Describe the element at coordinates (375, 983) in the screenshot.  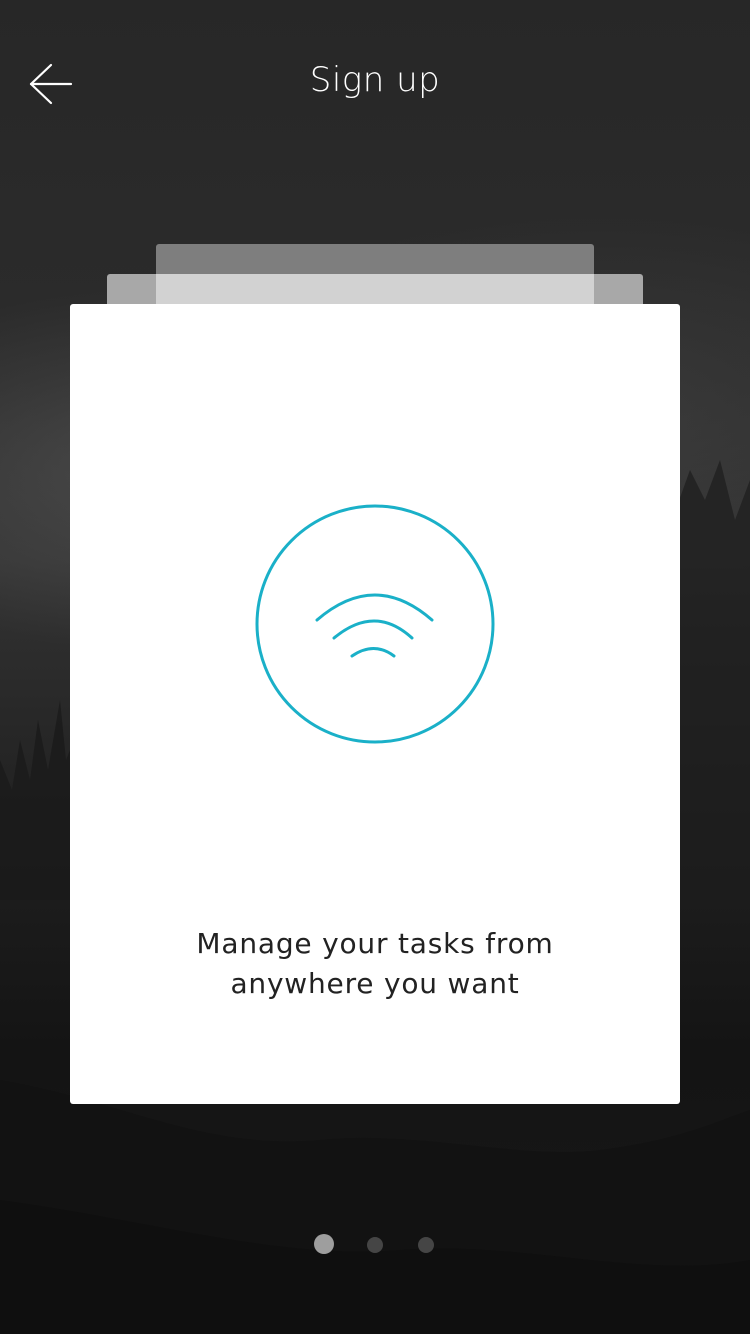
I see `card-description-line-2: anywhere you want` at that location.